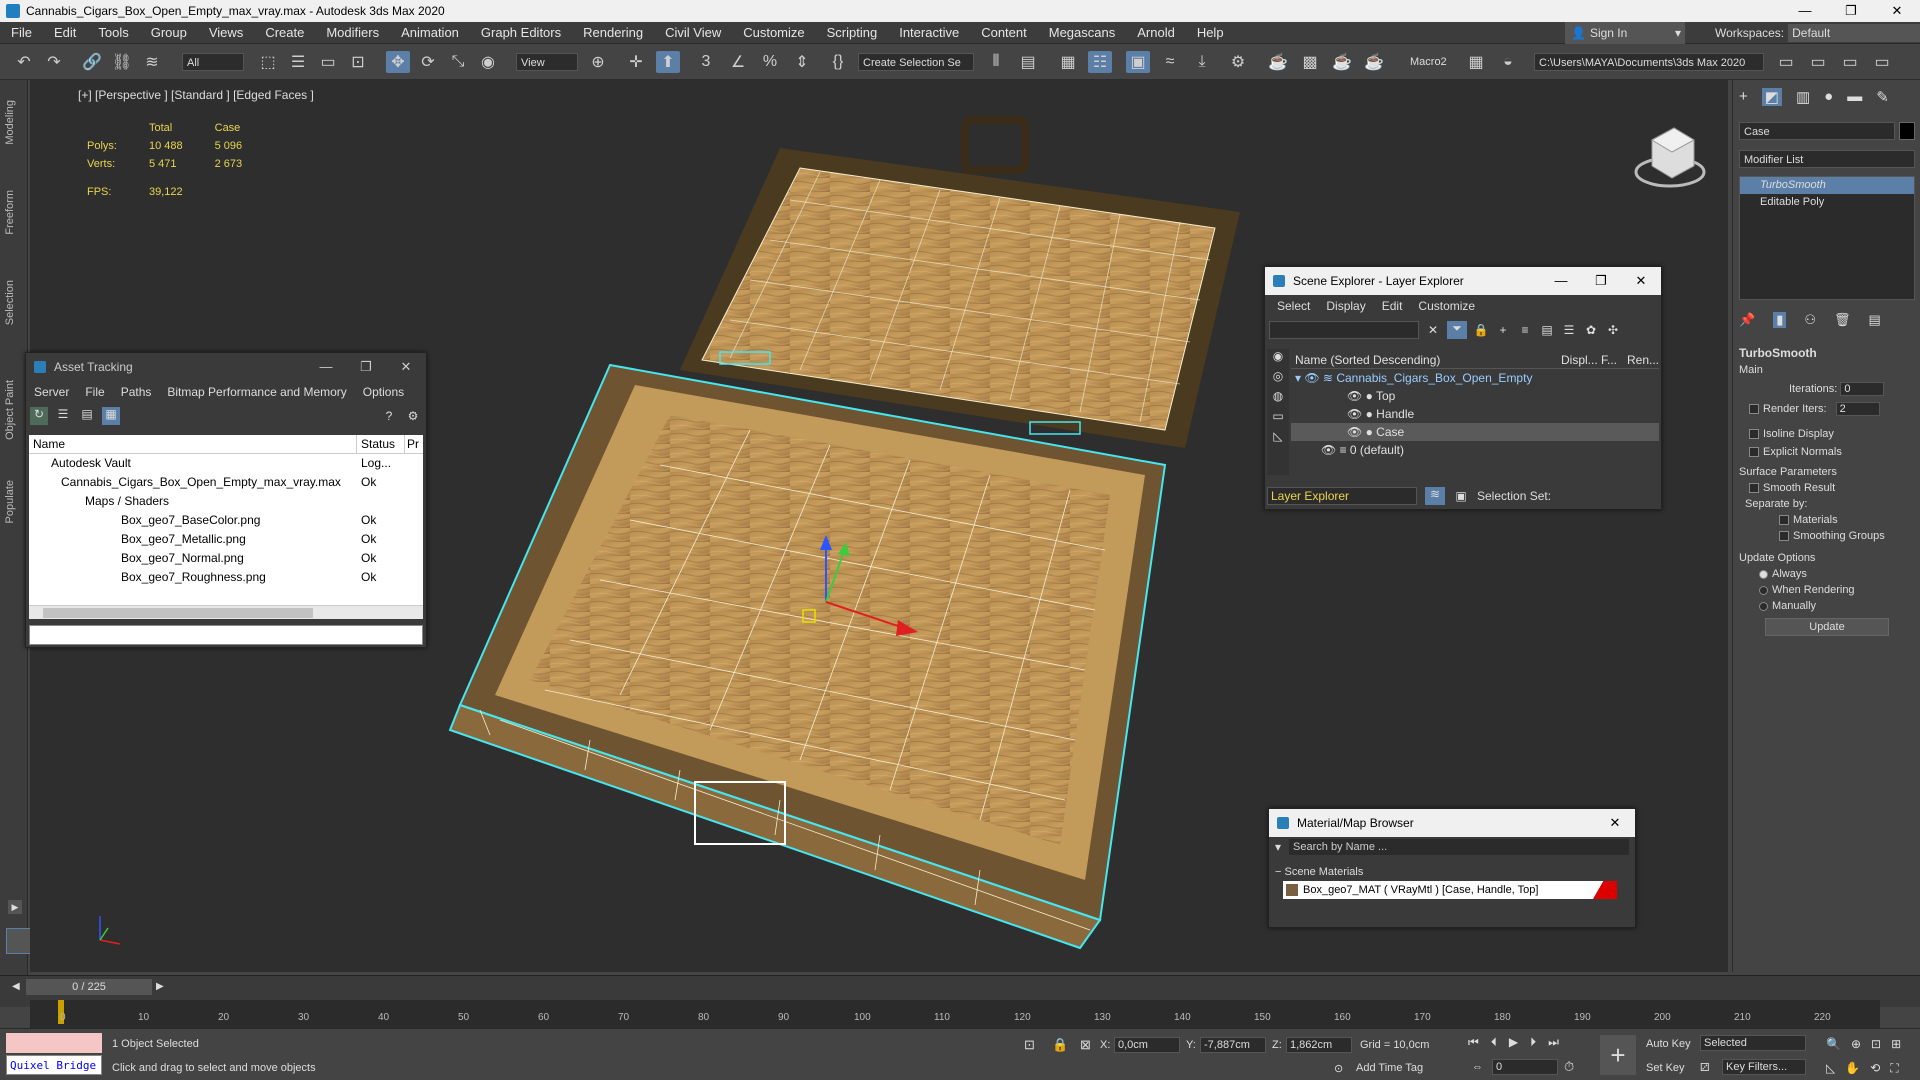 Image resolution: width=1920 pixels, height=1080 pixels. What do you see at coordinates (1753, 1043) in the screenshot?
I see `key-set-dropdown: Selected` at bounding box center [1753, 1043].